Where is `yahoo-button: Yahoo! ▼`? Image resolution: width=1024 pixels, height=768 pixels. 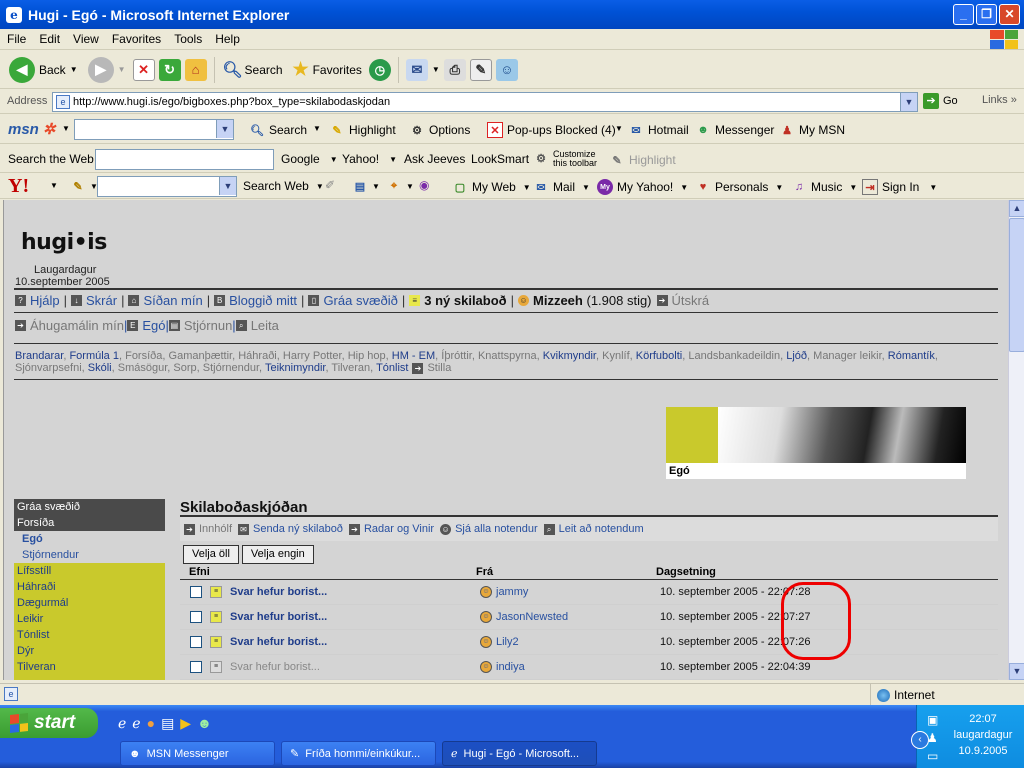
yahoo-button: Yahoo! ▼ is located at coordinates (369, 159).